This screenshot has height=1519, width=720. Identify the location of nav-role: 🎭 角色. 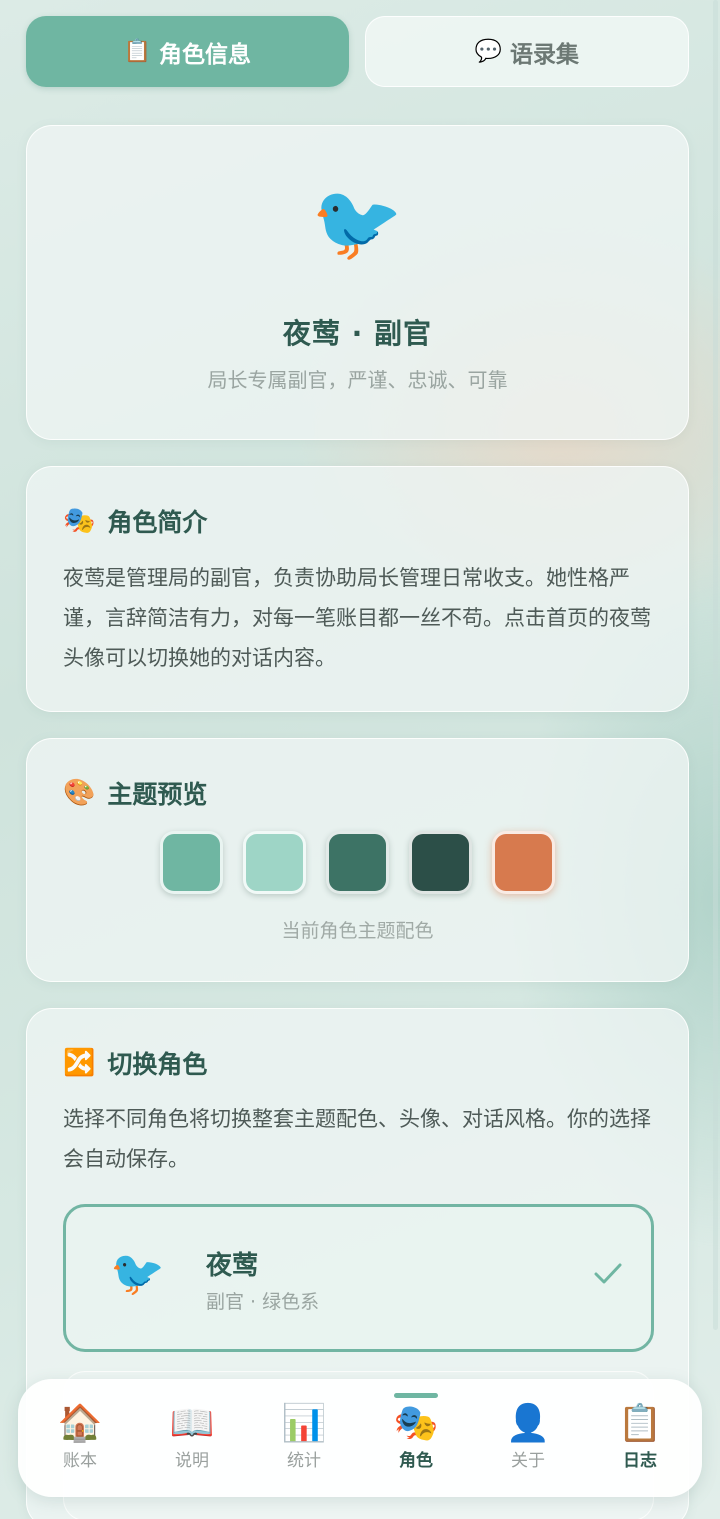
(416, 1438).